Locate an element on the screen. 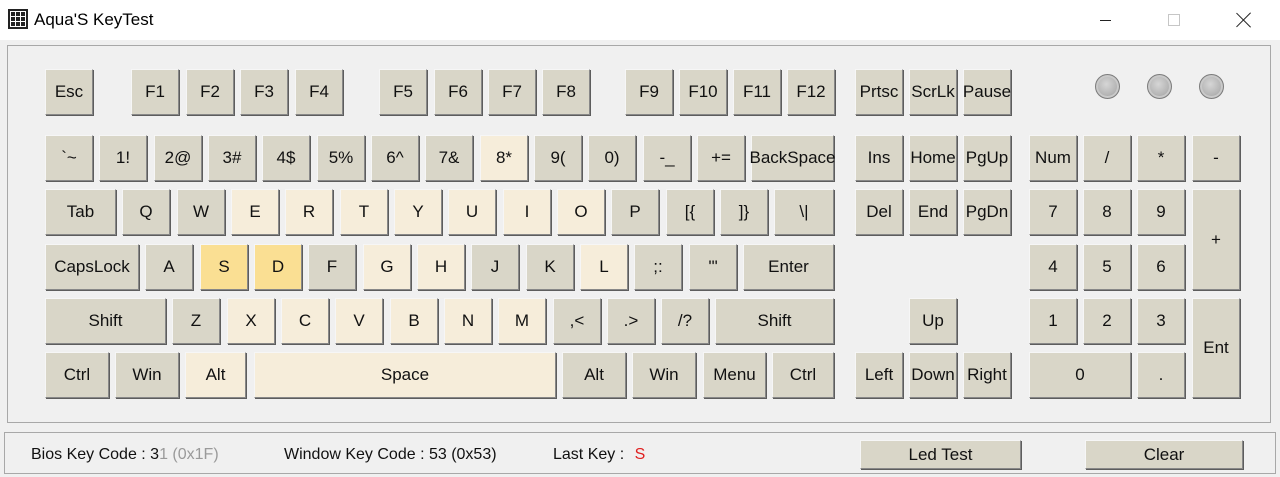  key-f11: F11 is located at coordinates (757, 92).